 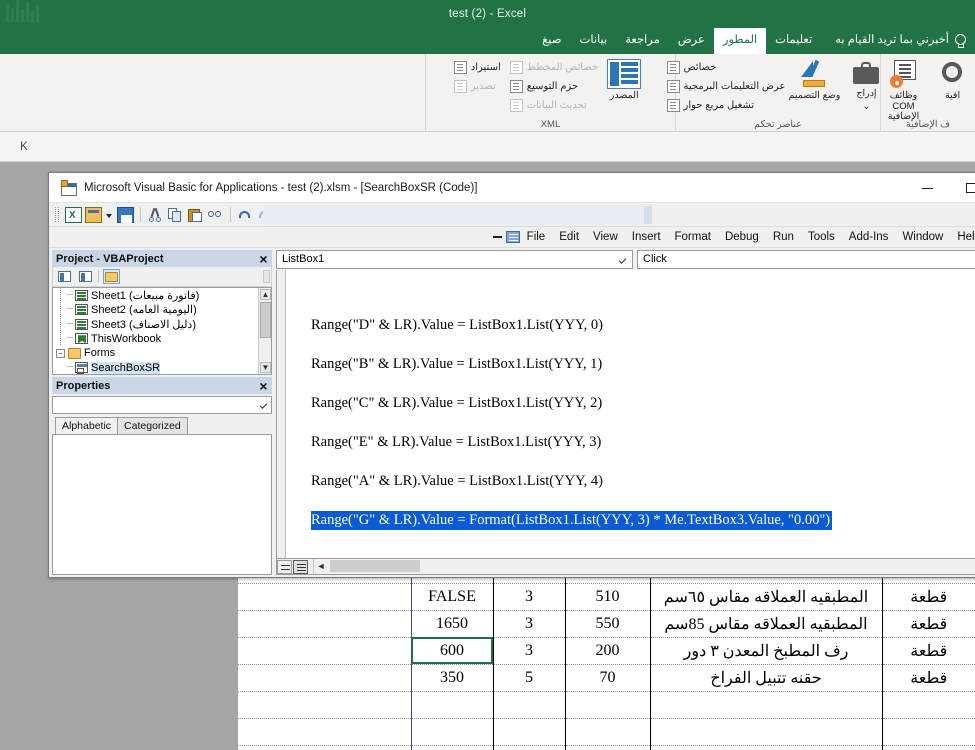 What do you see at coordinates (162, 295) in the screenshot?
I see `tree-item-sheet1: ┈ Sheet1 (فاتورة مبيعات)` at bounding box center [162, 295].